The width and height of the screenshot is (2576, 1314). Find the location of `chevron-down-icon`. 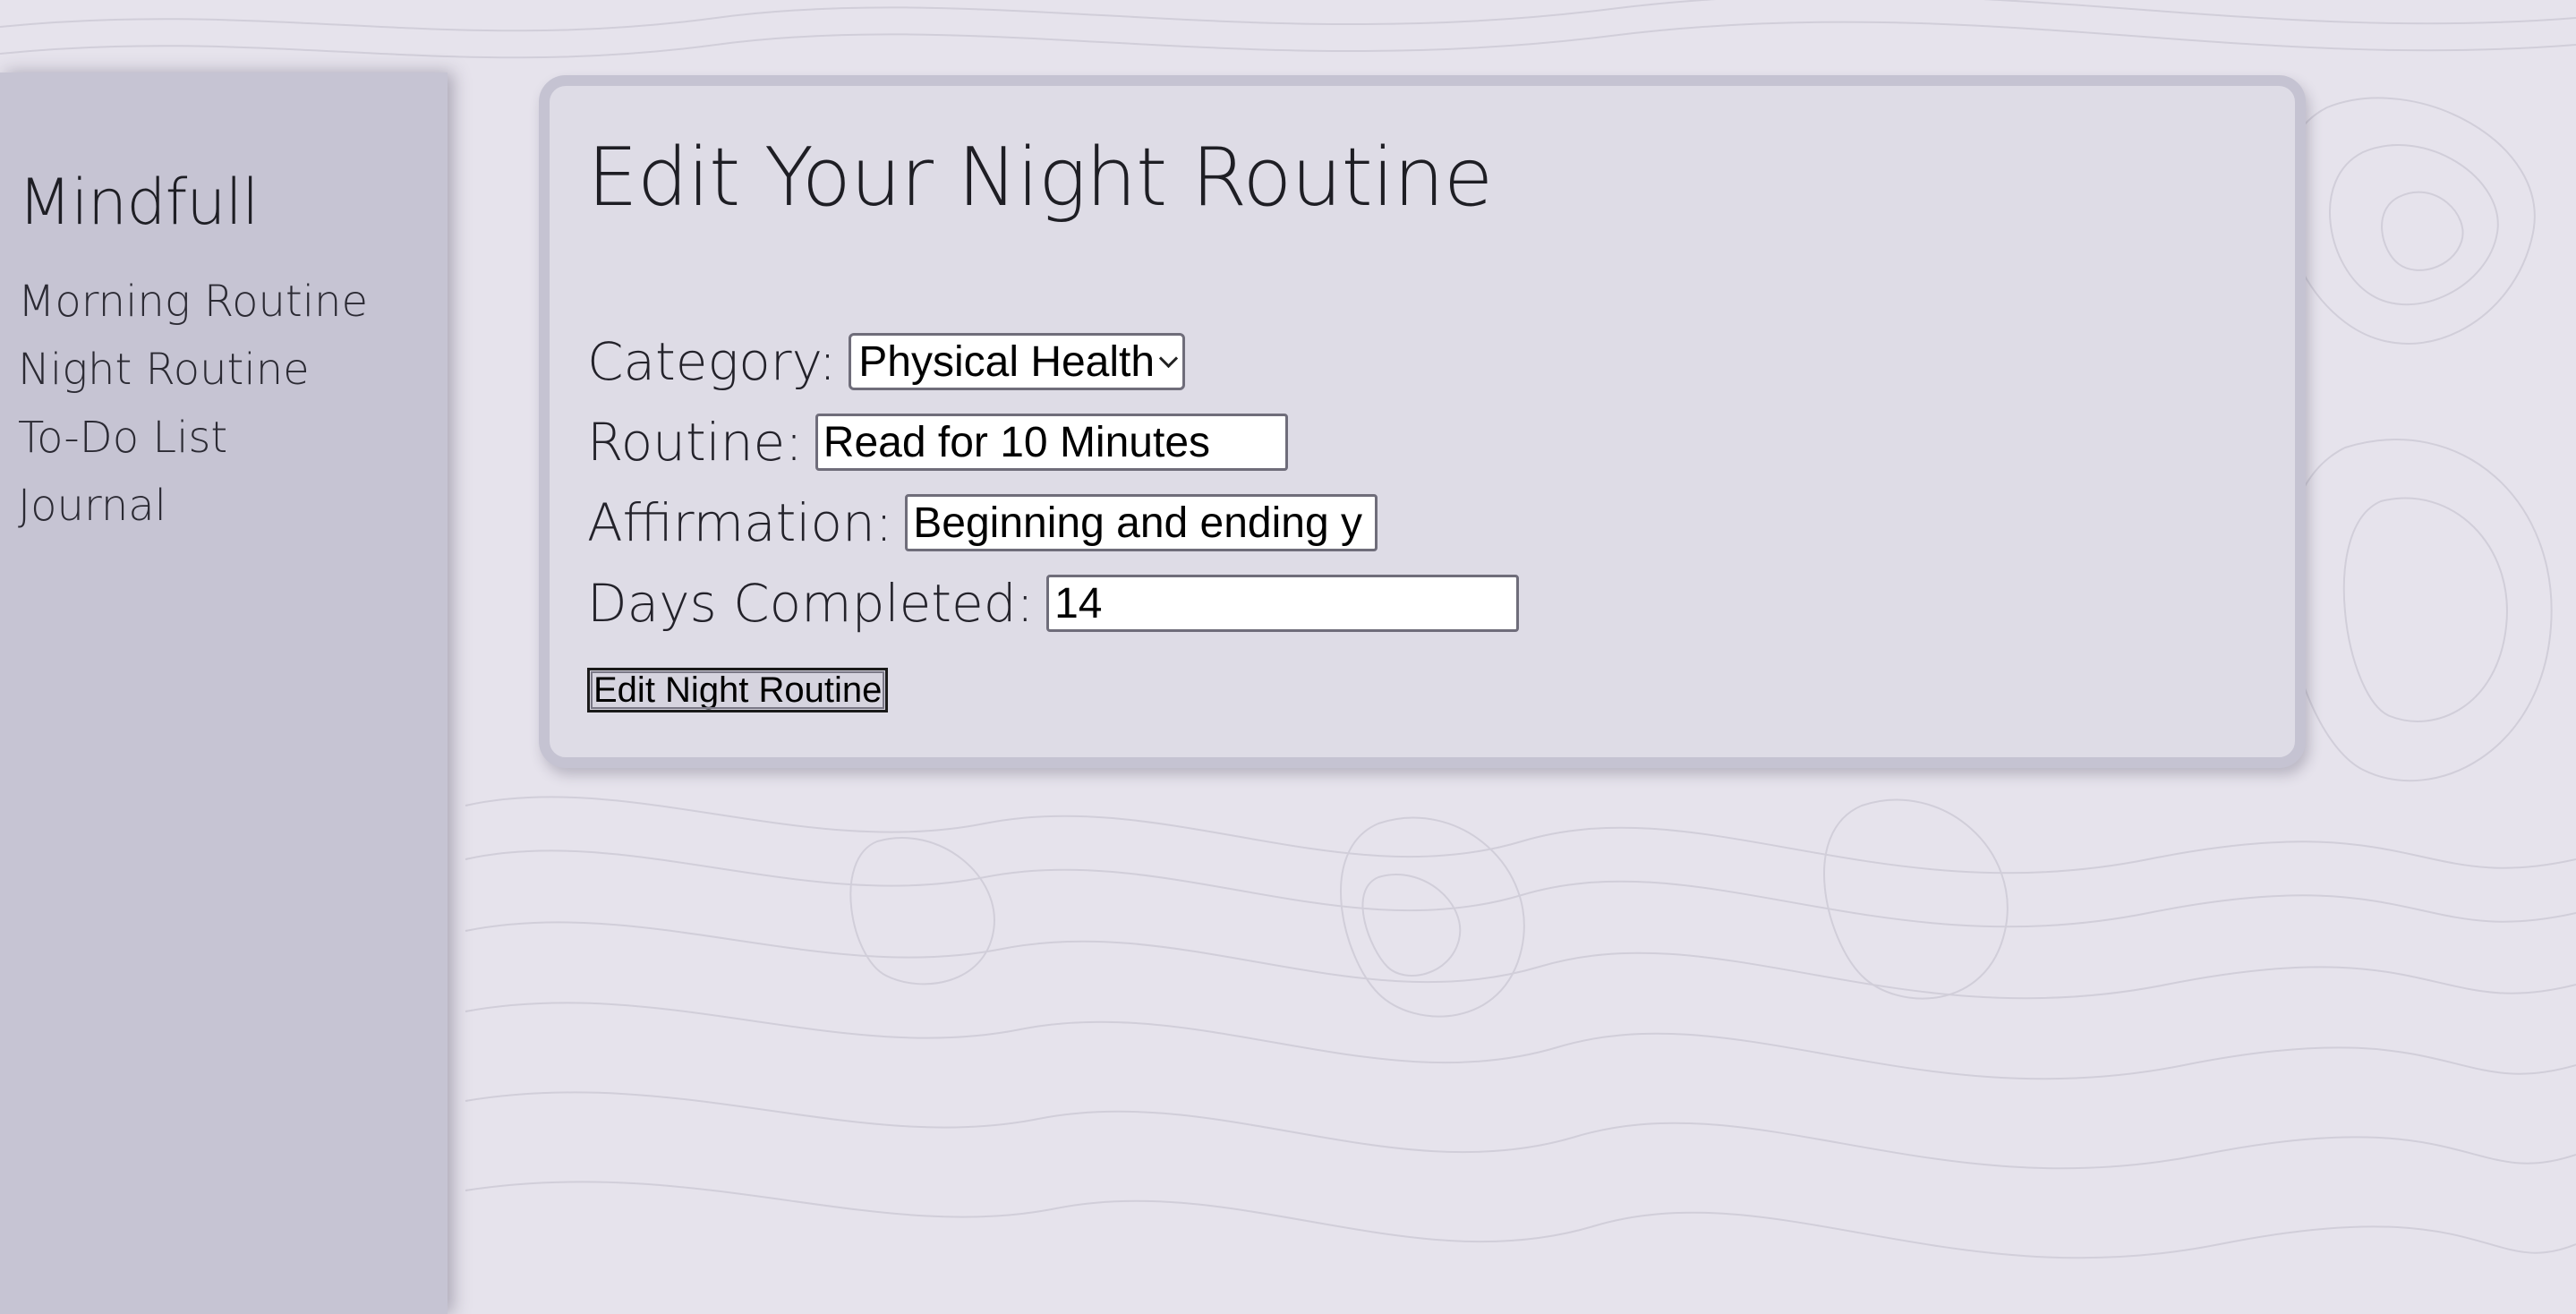

chevron-down-icon is located at coordinates (1168, 358).